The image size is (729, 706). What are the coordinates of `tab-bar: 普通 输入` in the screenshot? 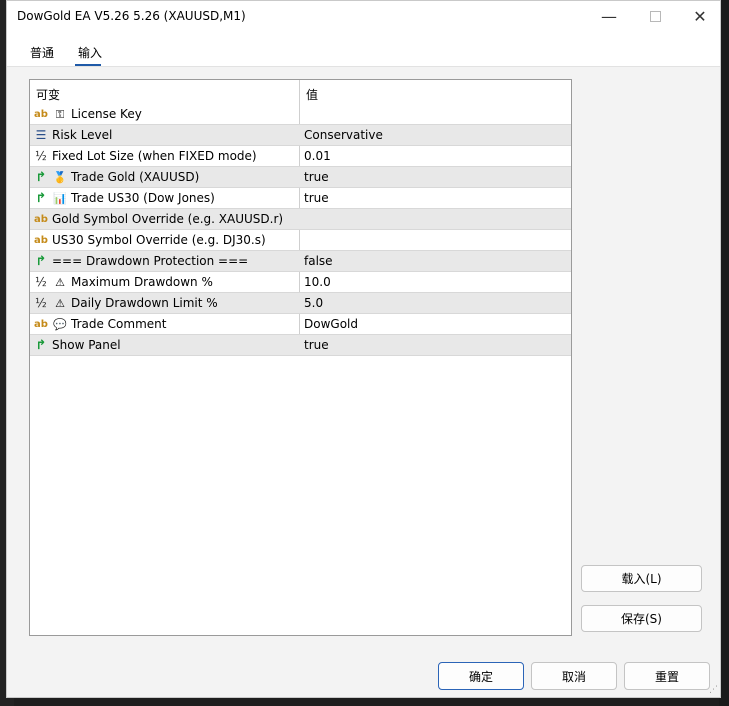 It's located at (363, 49).